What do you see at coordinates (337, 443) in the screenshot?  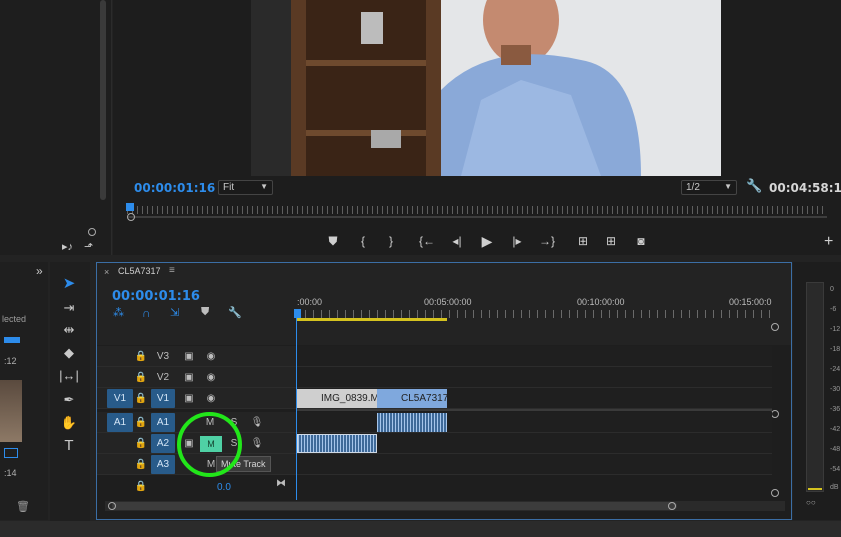 I see `audio-clip-a2` at bounding box center [337, 443].